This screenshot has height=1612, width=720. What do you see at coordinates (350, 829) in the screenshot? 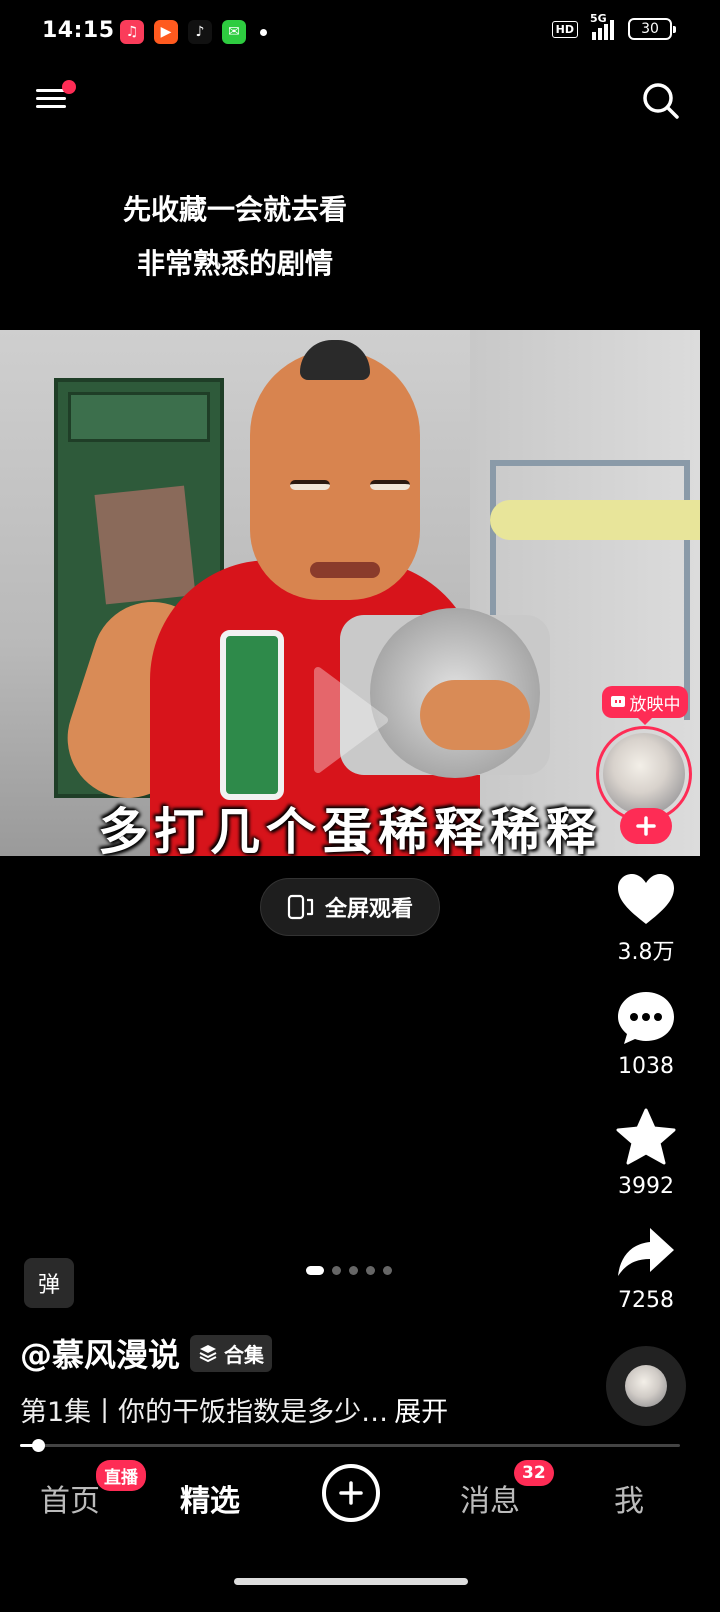
I see `video-subtitle: 多打几个蛋稀释稀释` at bounding box center [350, 829].